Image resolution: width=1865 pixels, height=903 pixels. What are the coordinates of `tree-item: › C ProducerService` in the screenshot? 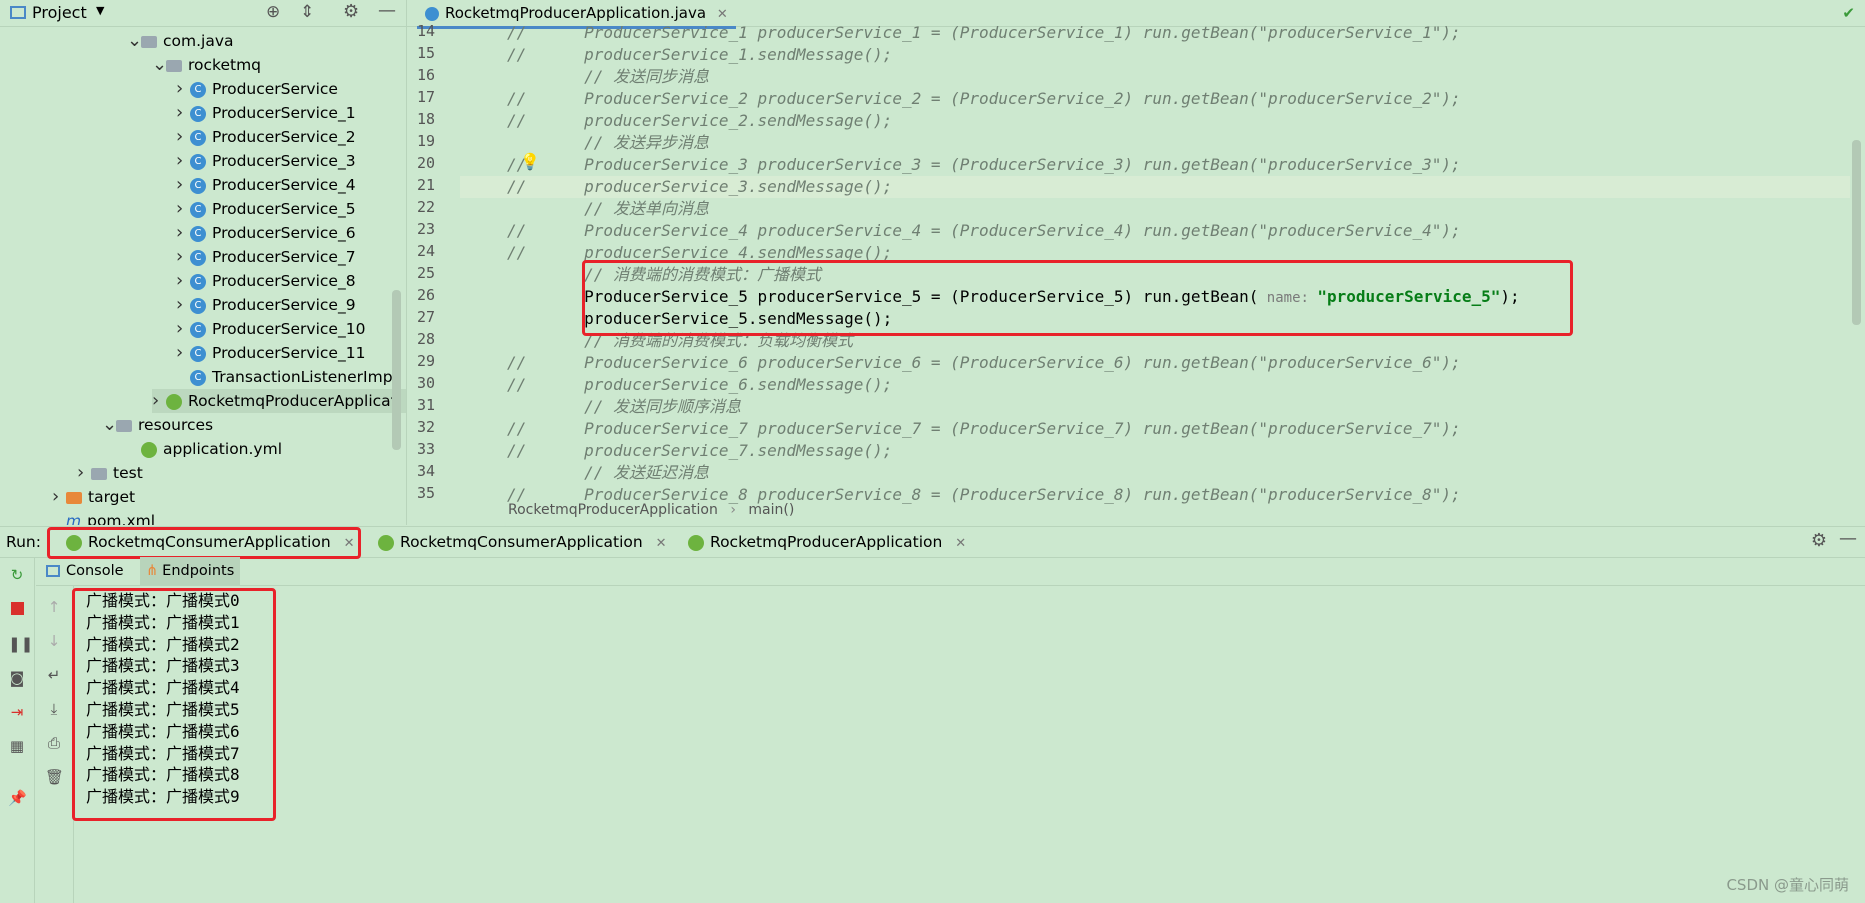 It's located at (257, 89).